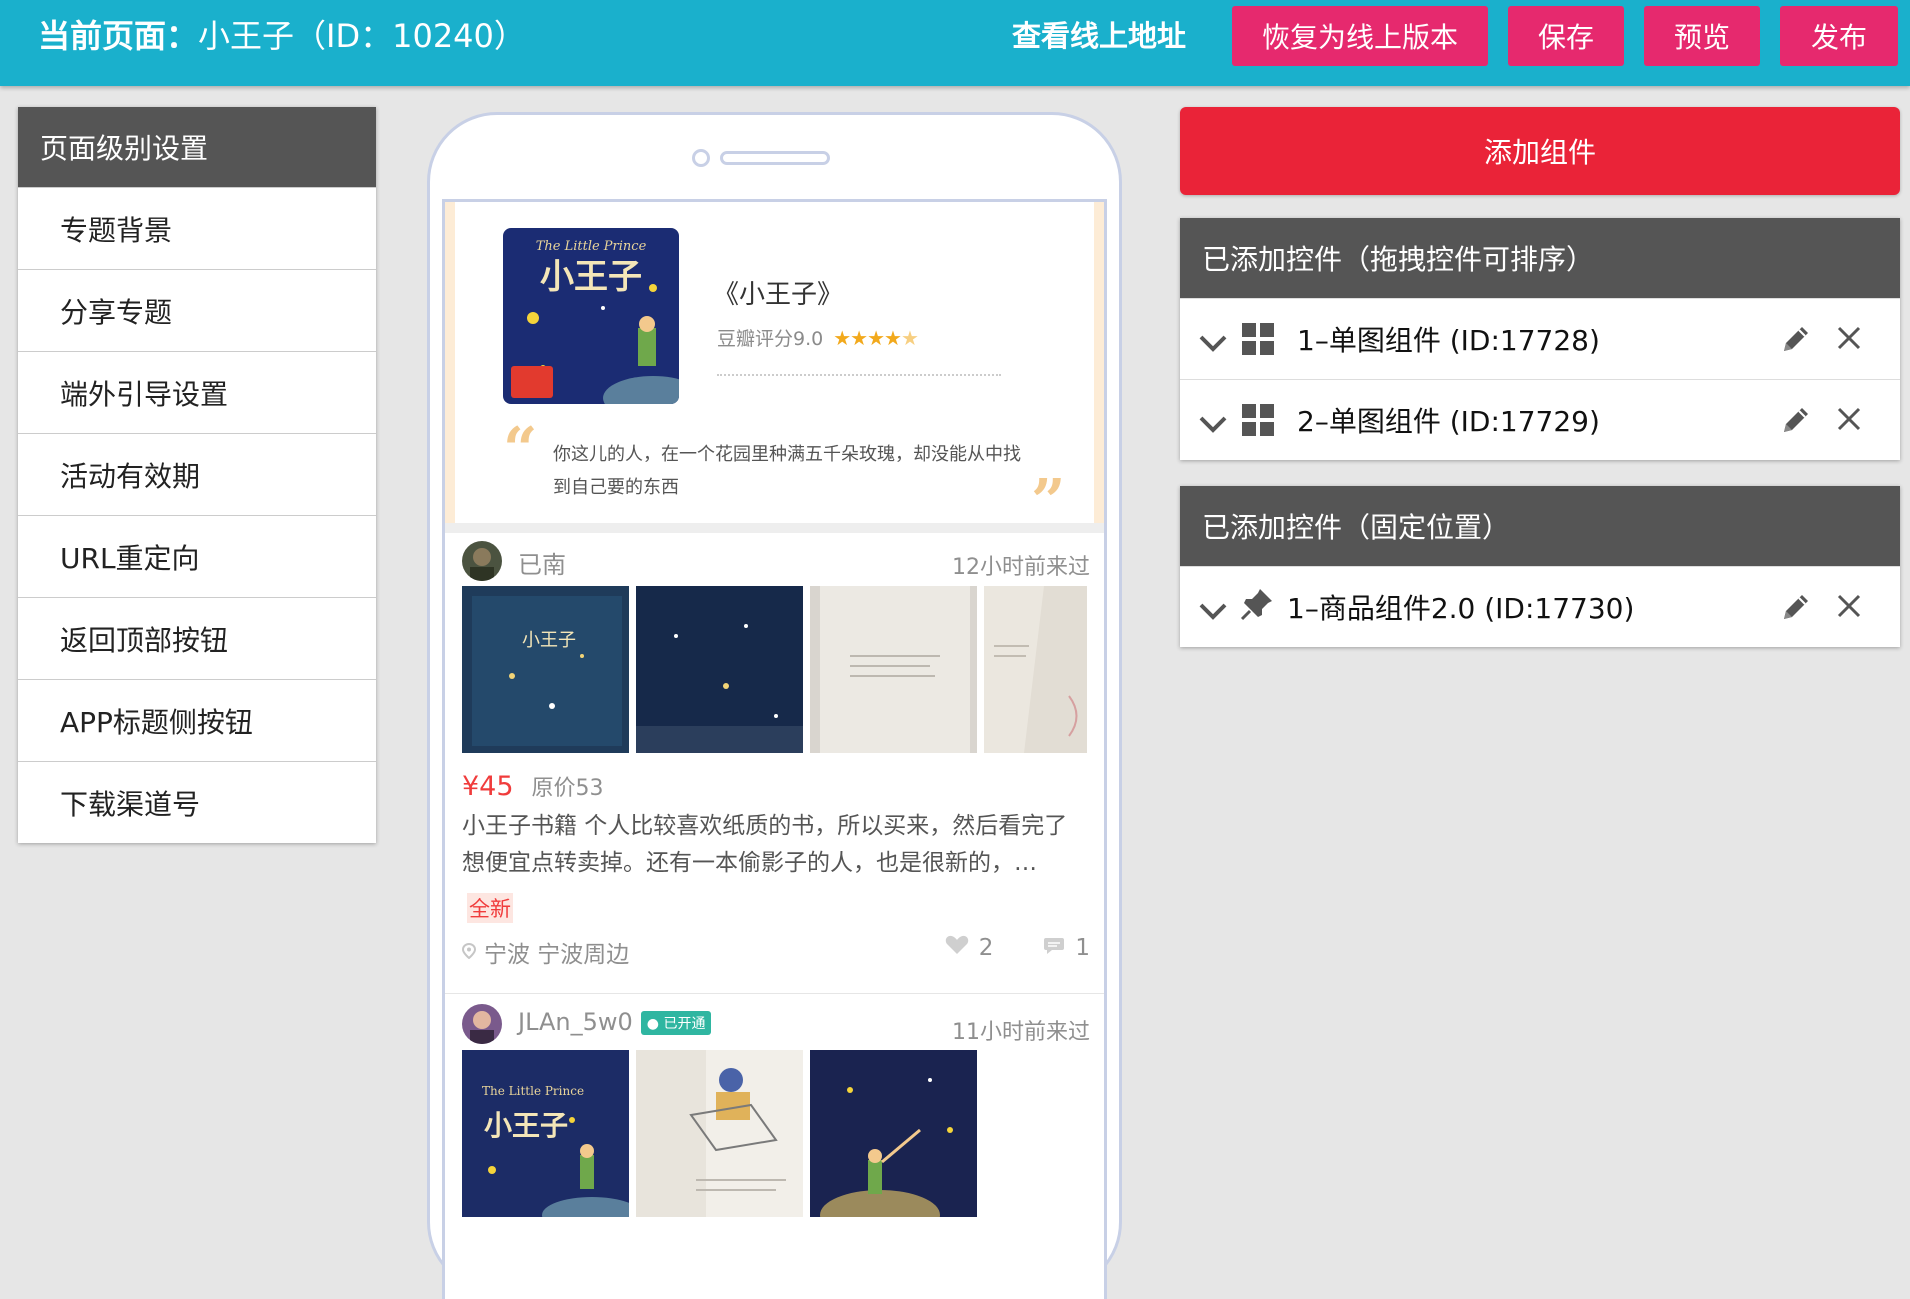 This screenshot has width=1910, height=1299. What do you see at coordinates (653, 1024) in the screenshot?
I see `drop-icon: ●` at bounding box center [653, 1024].